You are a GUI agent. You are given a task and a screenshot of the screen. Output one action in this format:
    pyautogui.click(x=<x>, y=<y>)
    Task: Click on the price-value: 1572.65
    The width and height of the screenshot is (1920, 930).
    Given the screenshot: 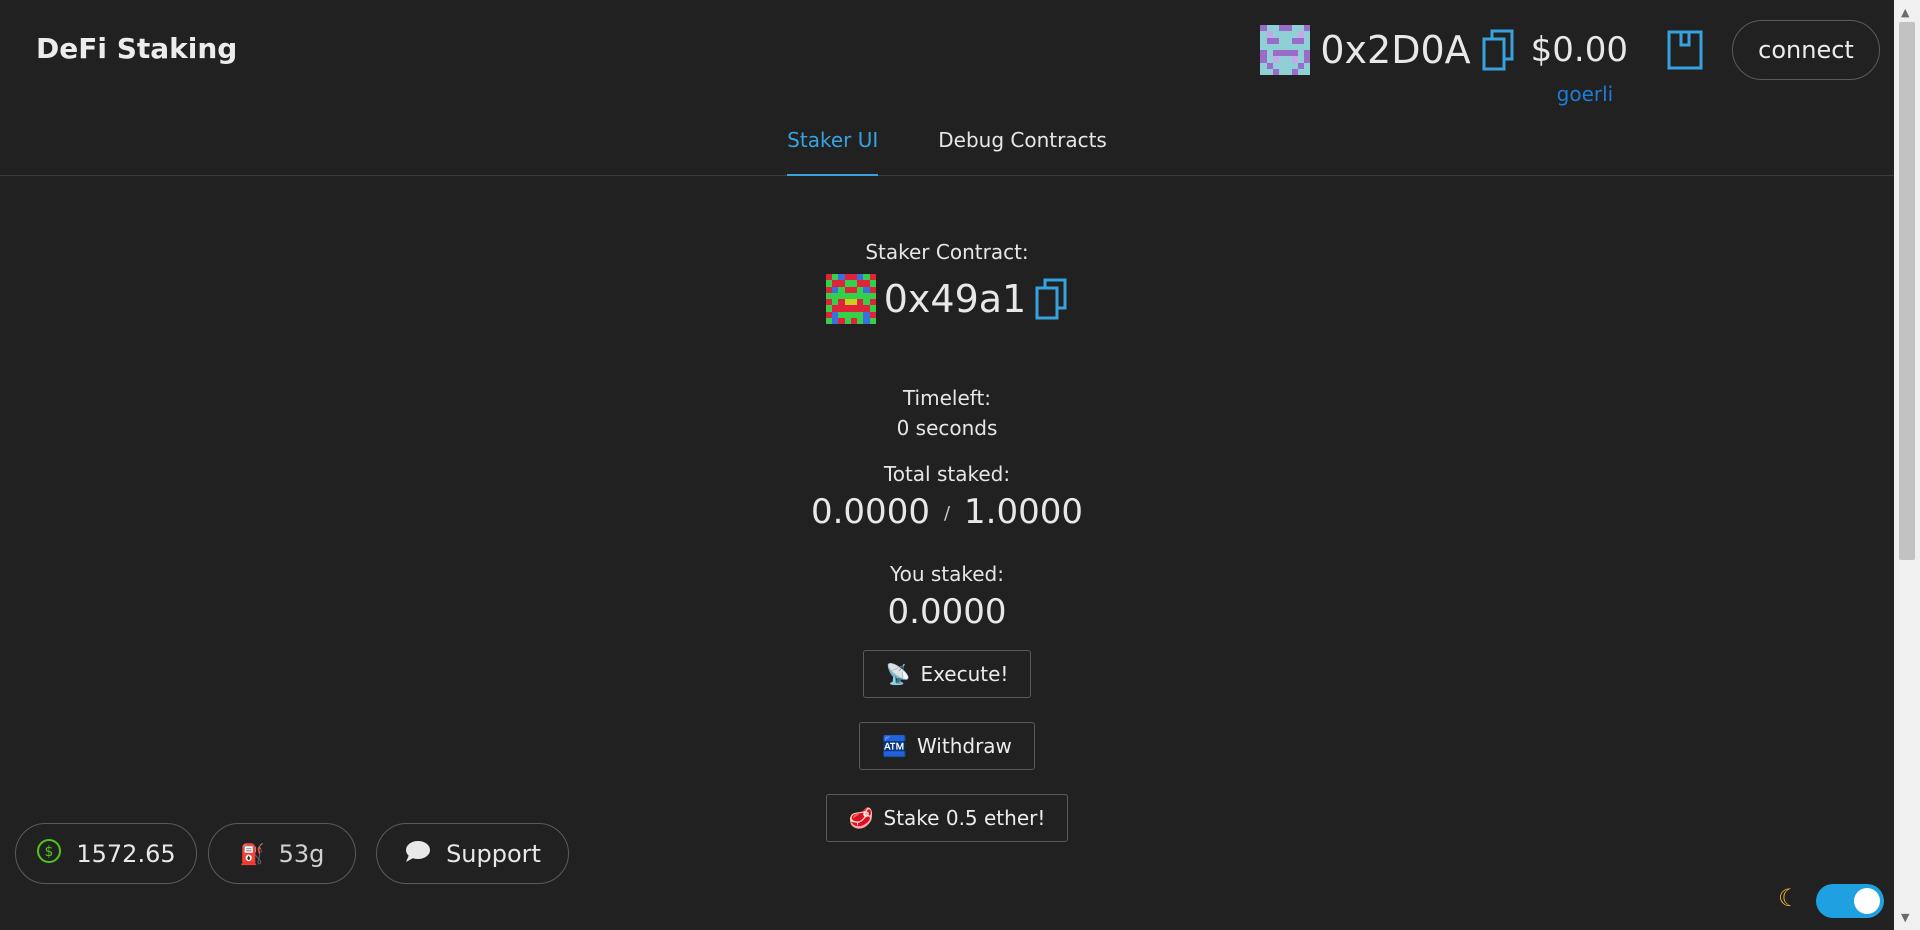 What is the action you would take?
    pyautogui.click(x=126, y=853)
    